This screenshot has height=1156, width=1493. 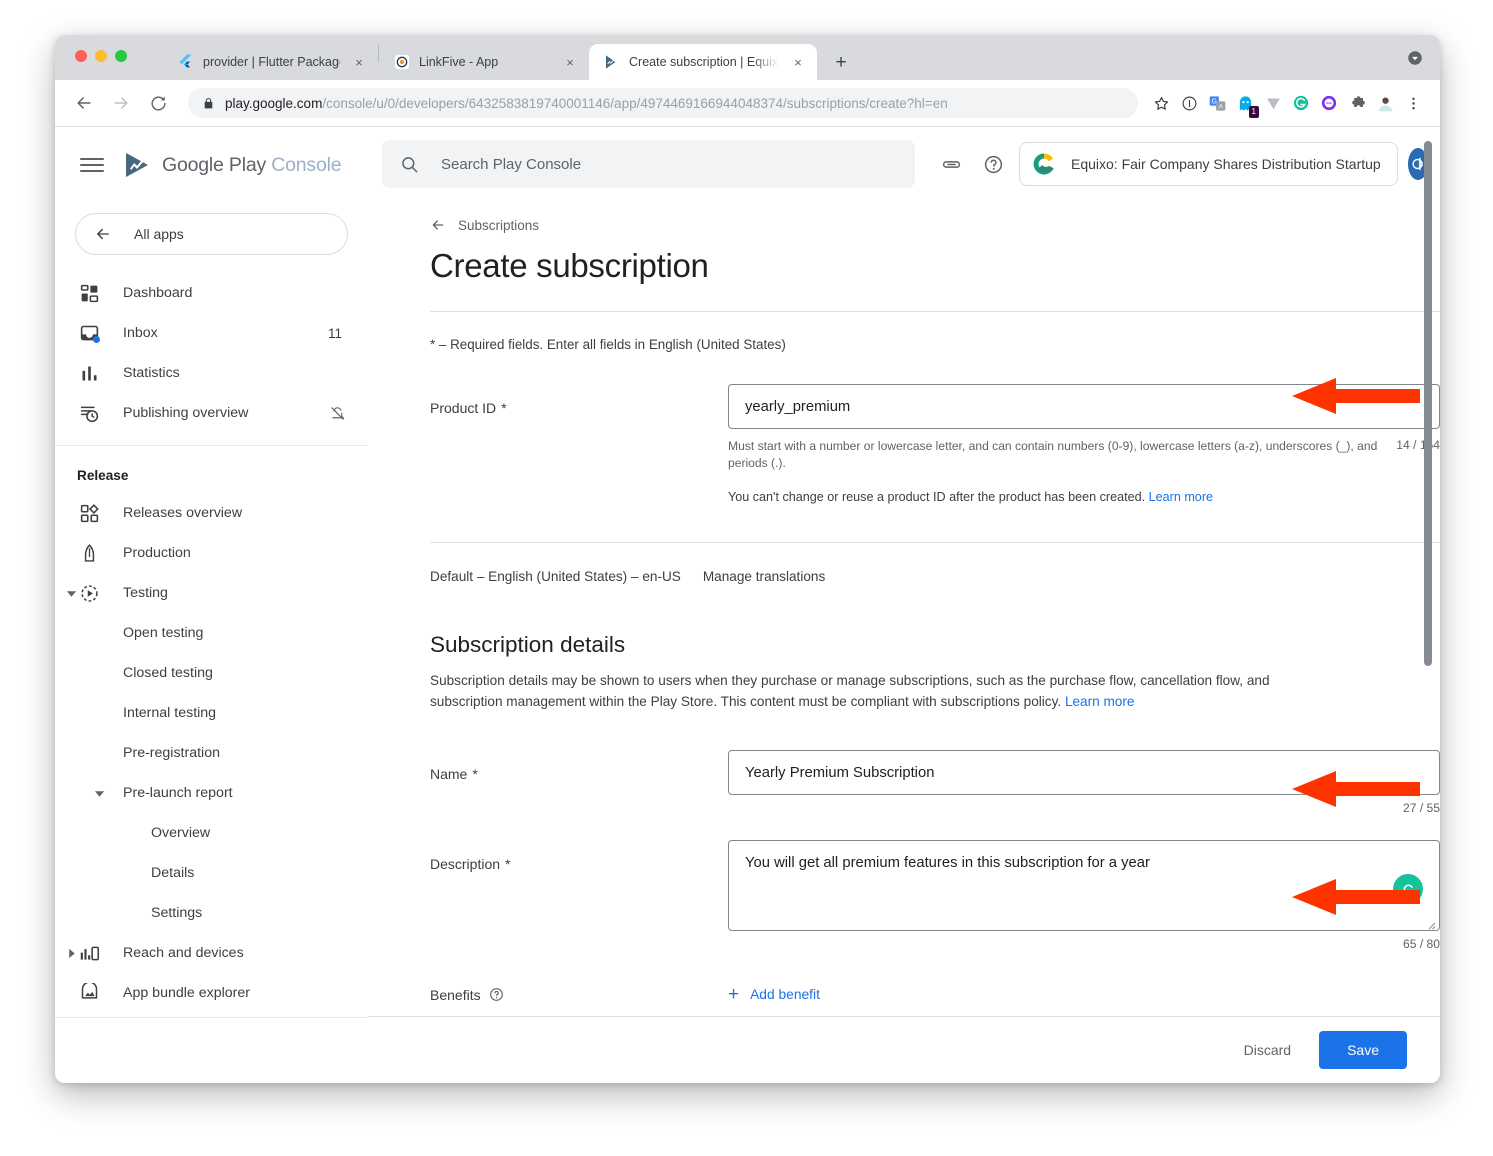 What do you see at coordinates (1363, 1050) in the screenshot?
I see `save-button: Save` at bounding box center [1363, 1050].